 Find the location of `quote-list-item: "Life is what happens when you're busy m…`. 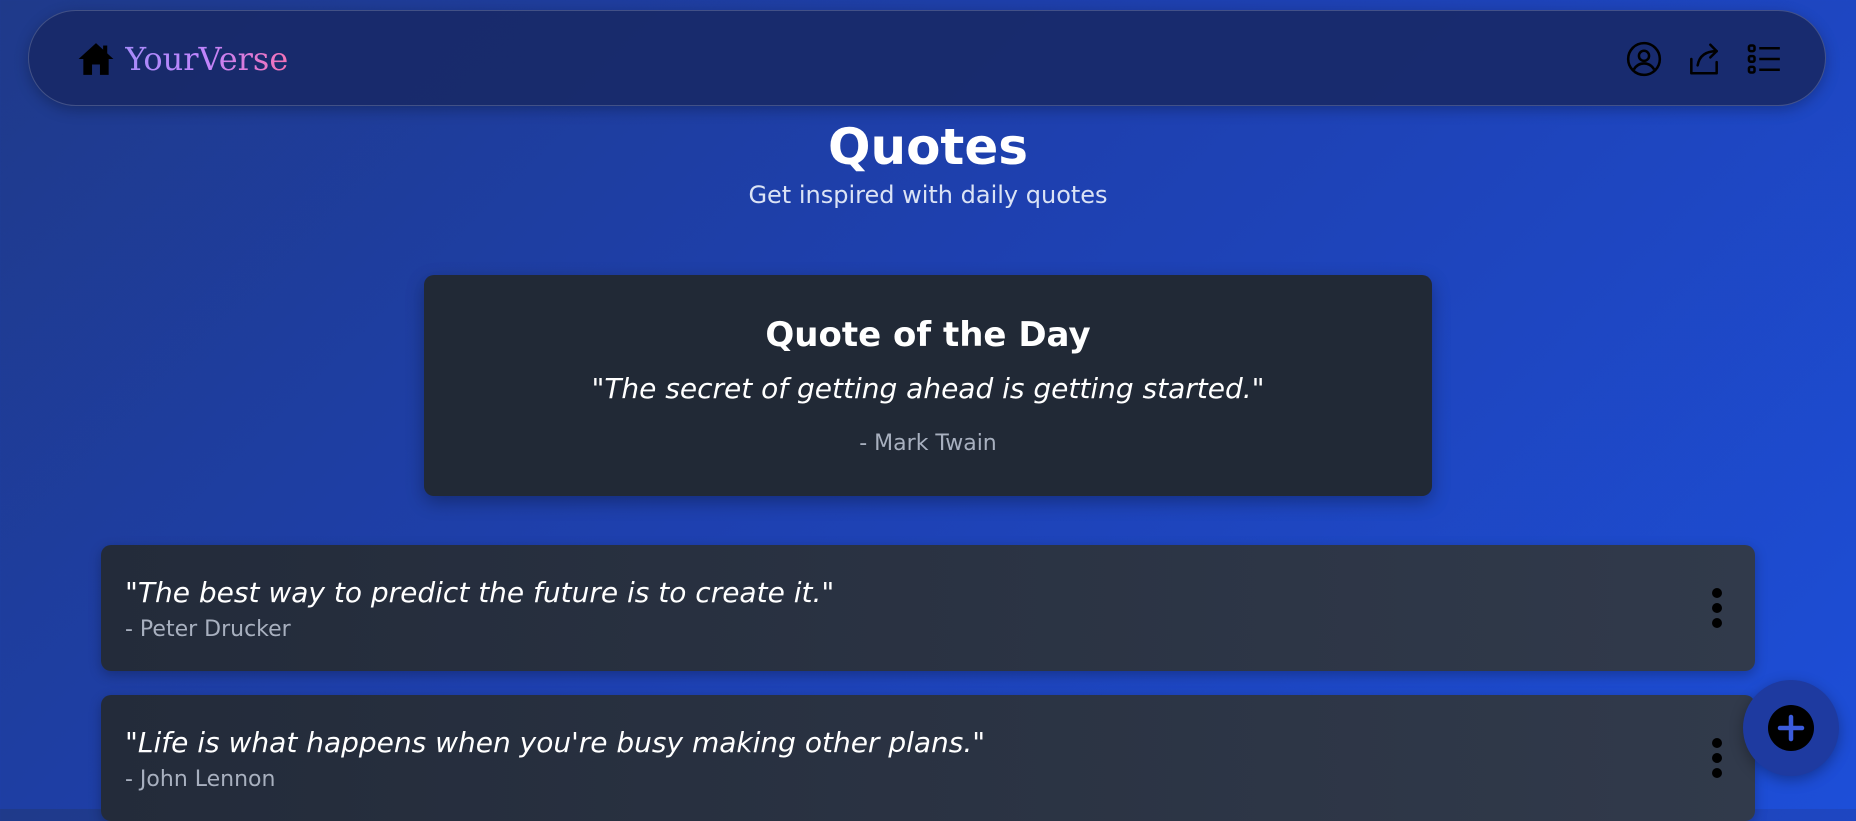

quote-list-item: "Life is what happens when you're busy m… is located at coordinates (928, 758).